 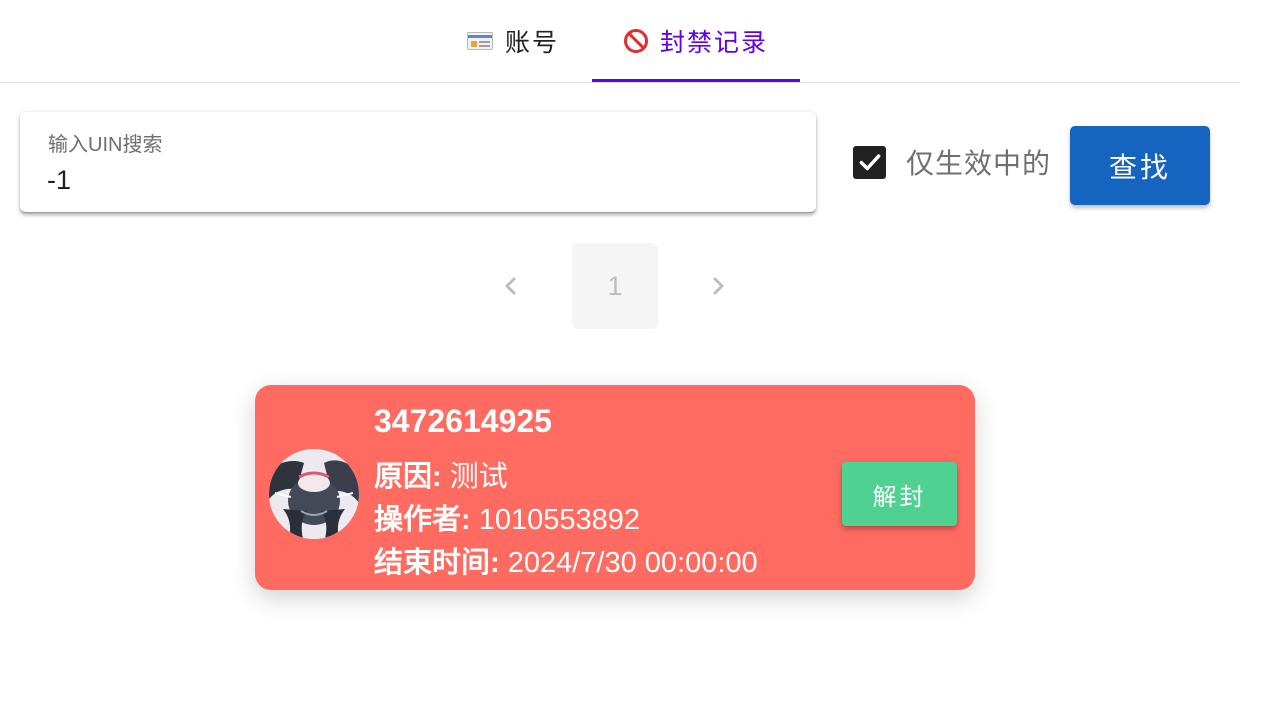 I want to click on tab-bar: 账号 封禁记录, so click(x=620, y=41).